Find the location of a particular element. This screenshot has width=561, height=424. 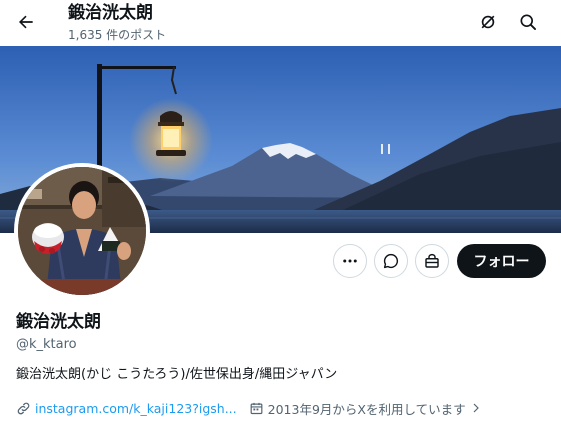

more-button is located at coordinates (350, 261).